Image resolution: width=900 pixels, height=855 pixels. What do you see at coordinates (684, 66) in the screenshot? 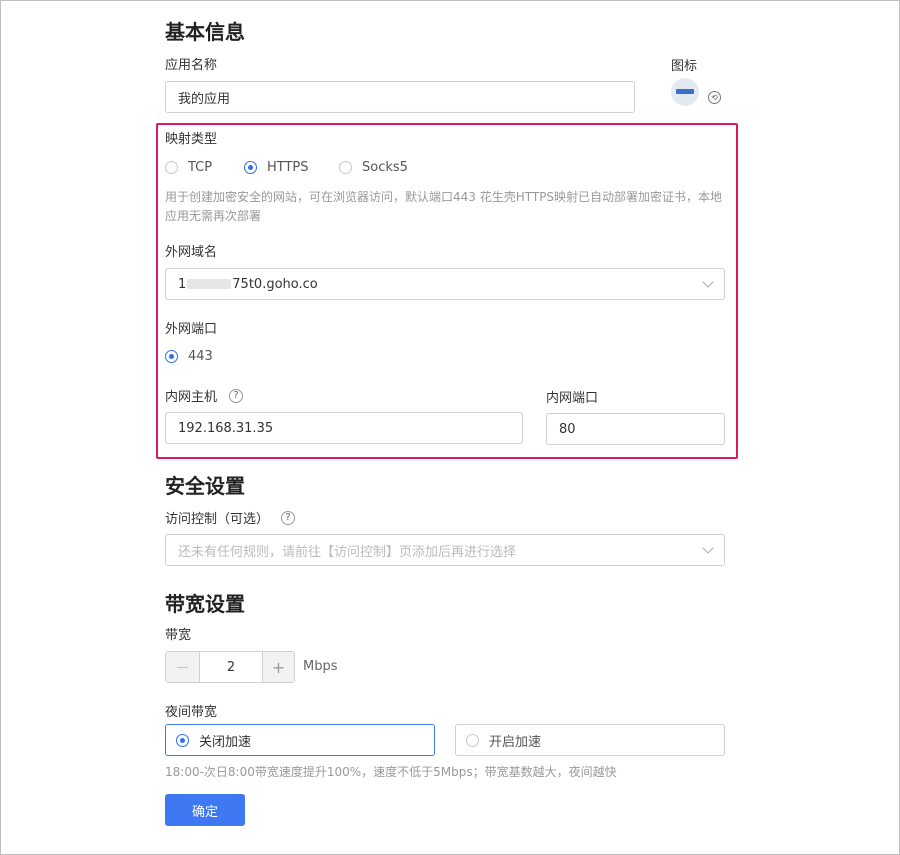
I see `icon-label: 图标` at bounding box center [684, 66].